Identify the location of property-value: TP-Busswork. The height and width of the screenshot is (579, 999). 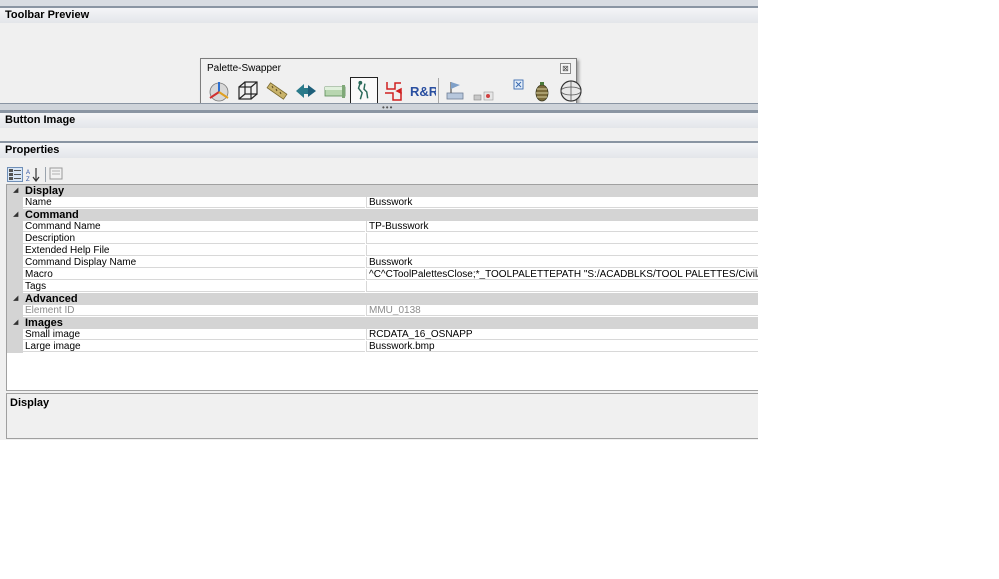
(562, 226).